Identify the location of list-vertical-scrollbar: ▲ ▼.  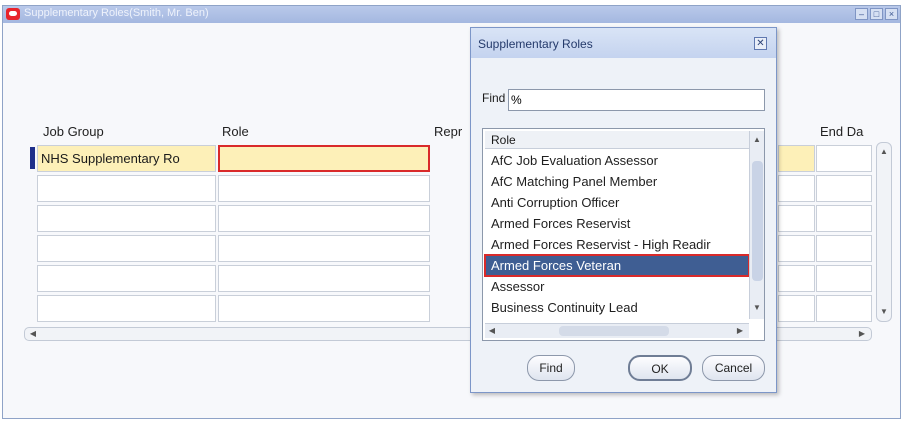
(756, 225).